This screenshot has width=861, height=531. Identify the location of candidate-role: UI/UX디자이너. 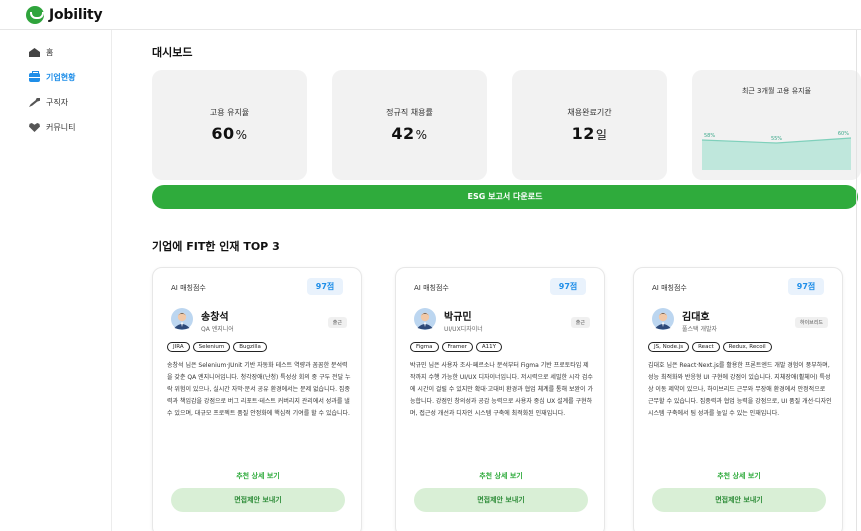
(463, 329).